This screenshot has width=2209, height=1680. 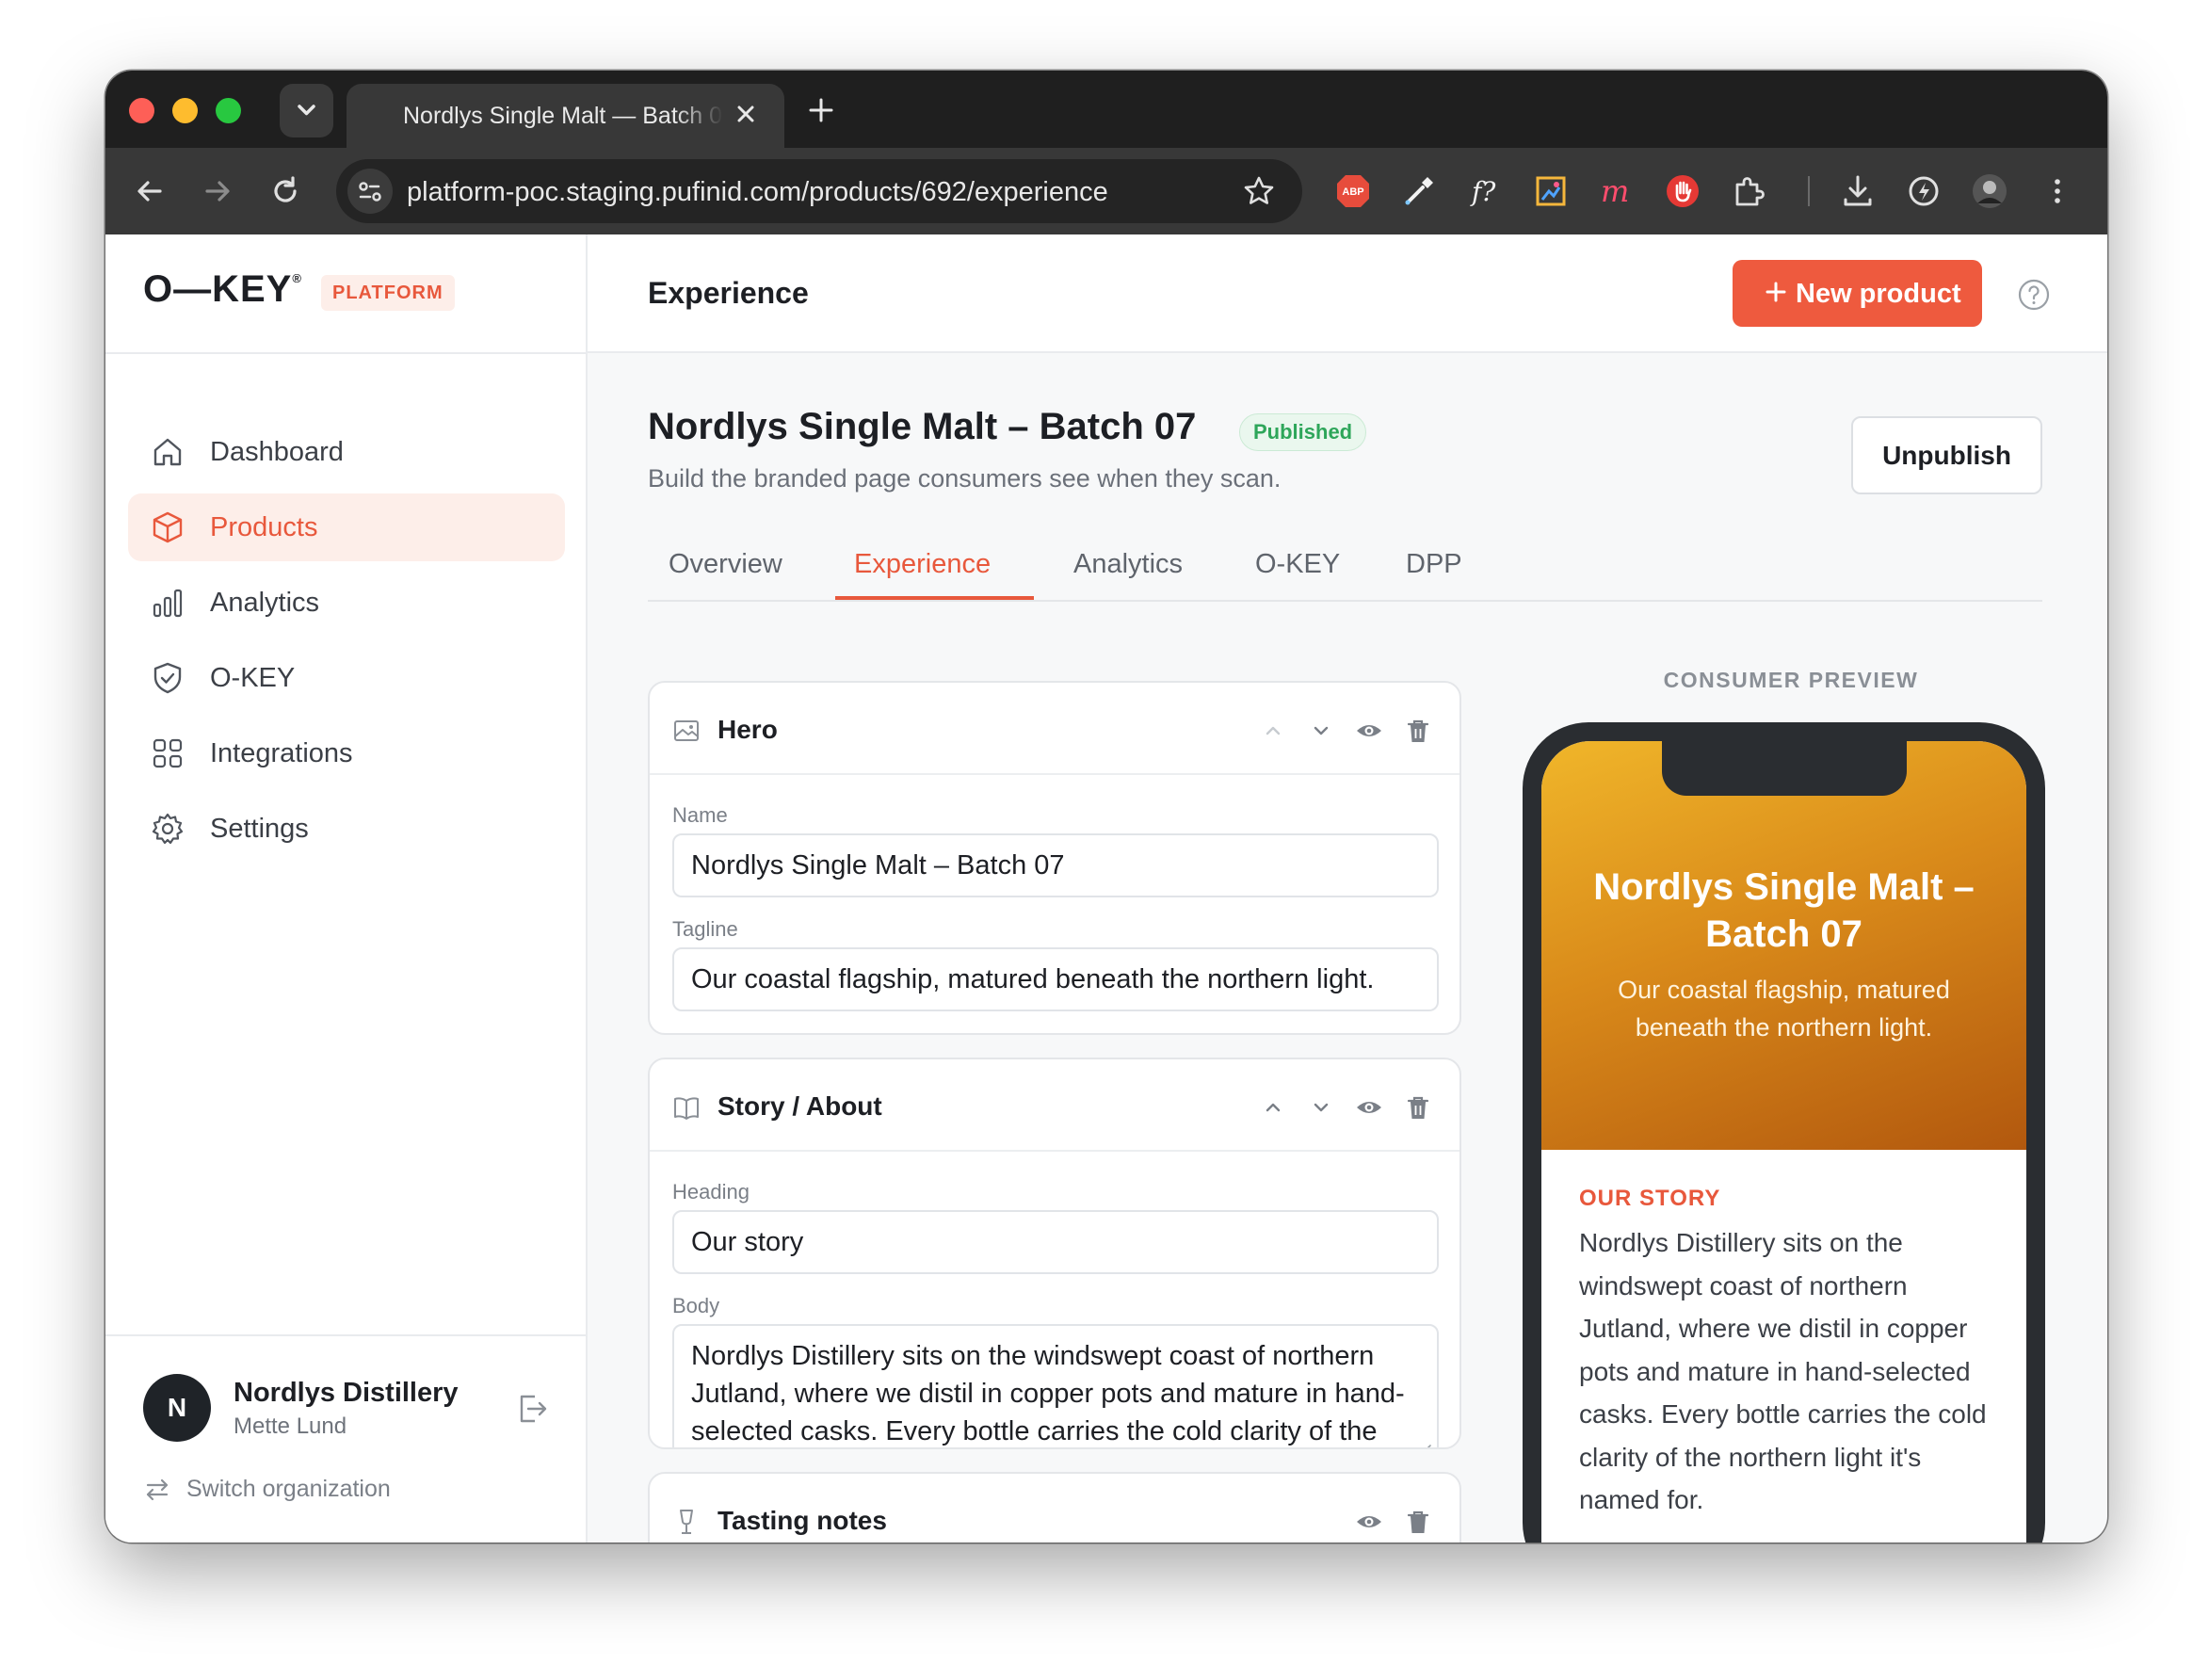 I want to click on section-header: Tasting notes, so click(x=1054, y=1509).